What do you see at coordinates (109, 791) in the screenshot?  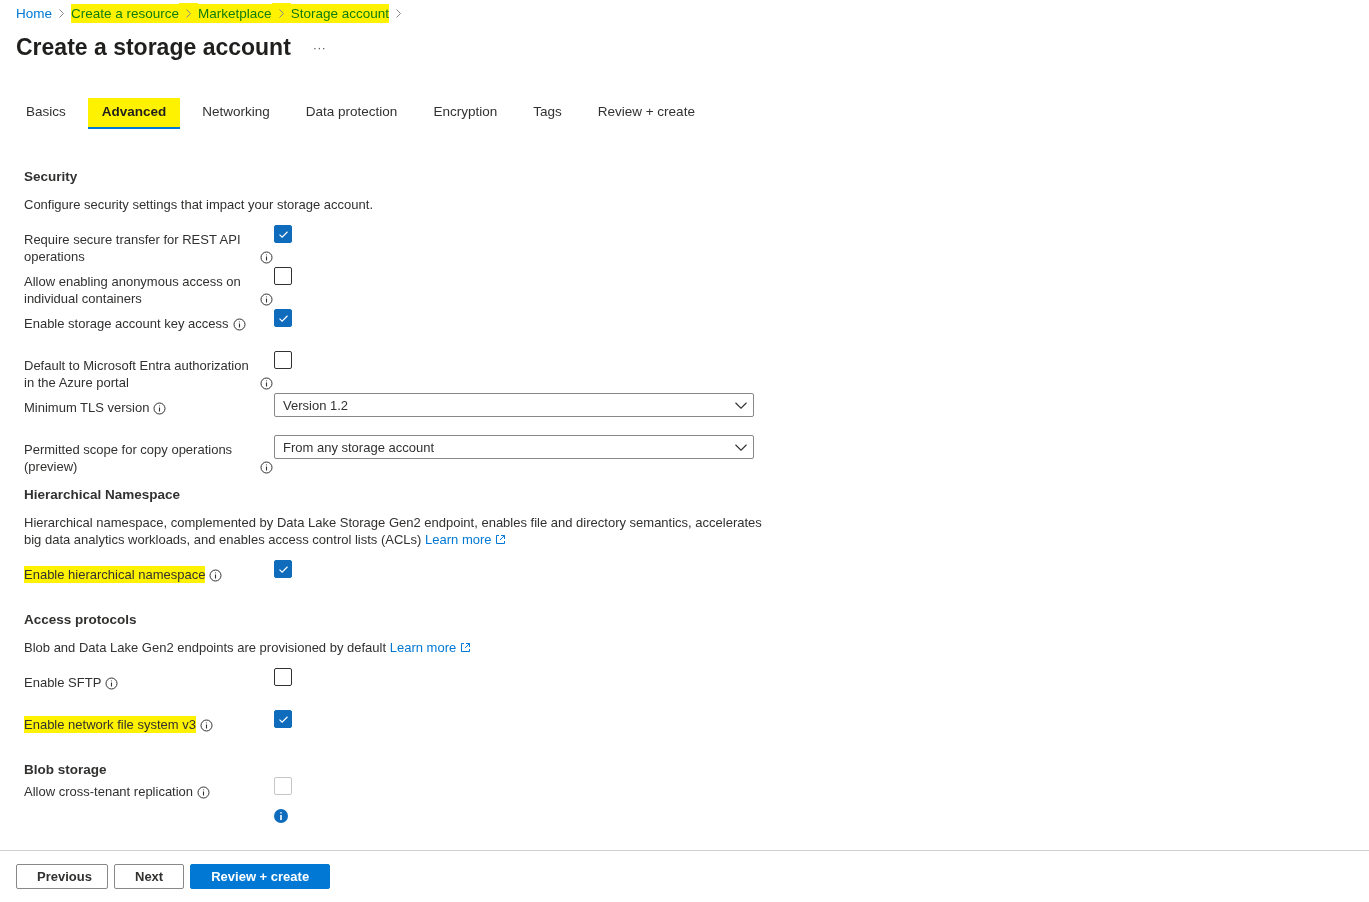 I see `field-label: Allow cross-tenant replication` at bounding box center [109, 791].